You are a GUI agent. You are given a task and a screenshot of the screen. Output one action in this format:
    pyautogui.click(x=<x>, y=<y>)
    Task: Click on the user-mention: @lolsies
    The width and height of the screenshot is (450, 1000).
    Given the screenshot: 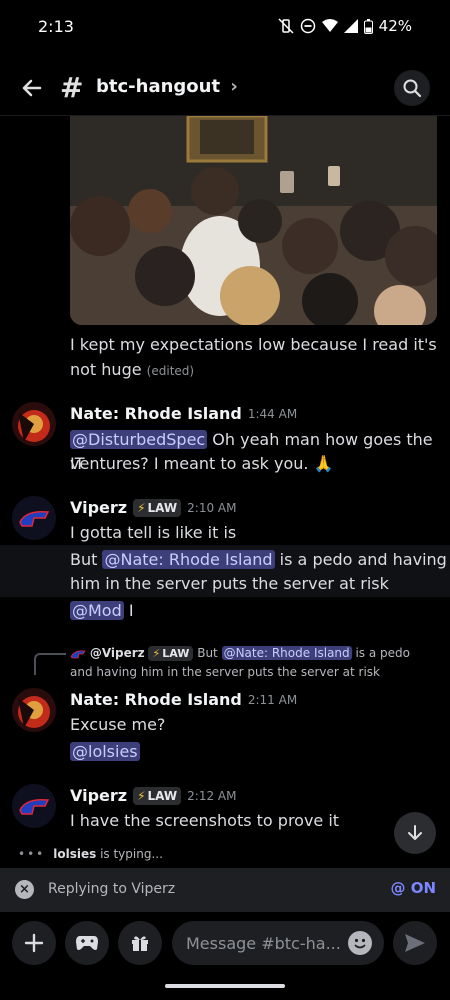 What is the action you would take?
    pyautogui.click(x=105, y=751)
    